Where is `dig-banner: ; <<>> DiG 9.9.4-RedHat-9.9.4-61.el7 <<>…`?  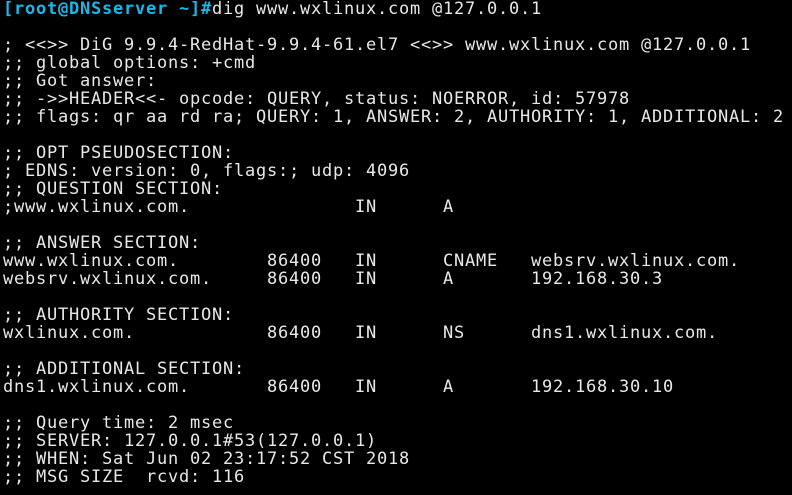 dig-banner: ; <<>> DiG 9.9.4-RedHat-9.9.4-61.el7 <<>… is located at coordinates (377, 45).